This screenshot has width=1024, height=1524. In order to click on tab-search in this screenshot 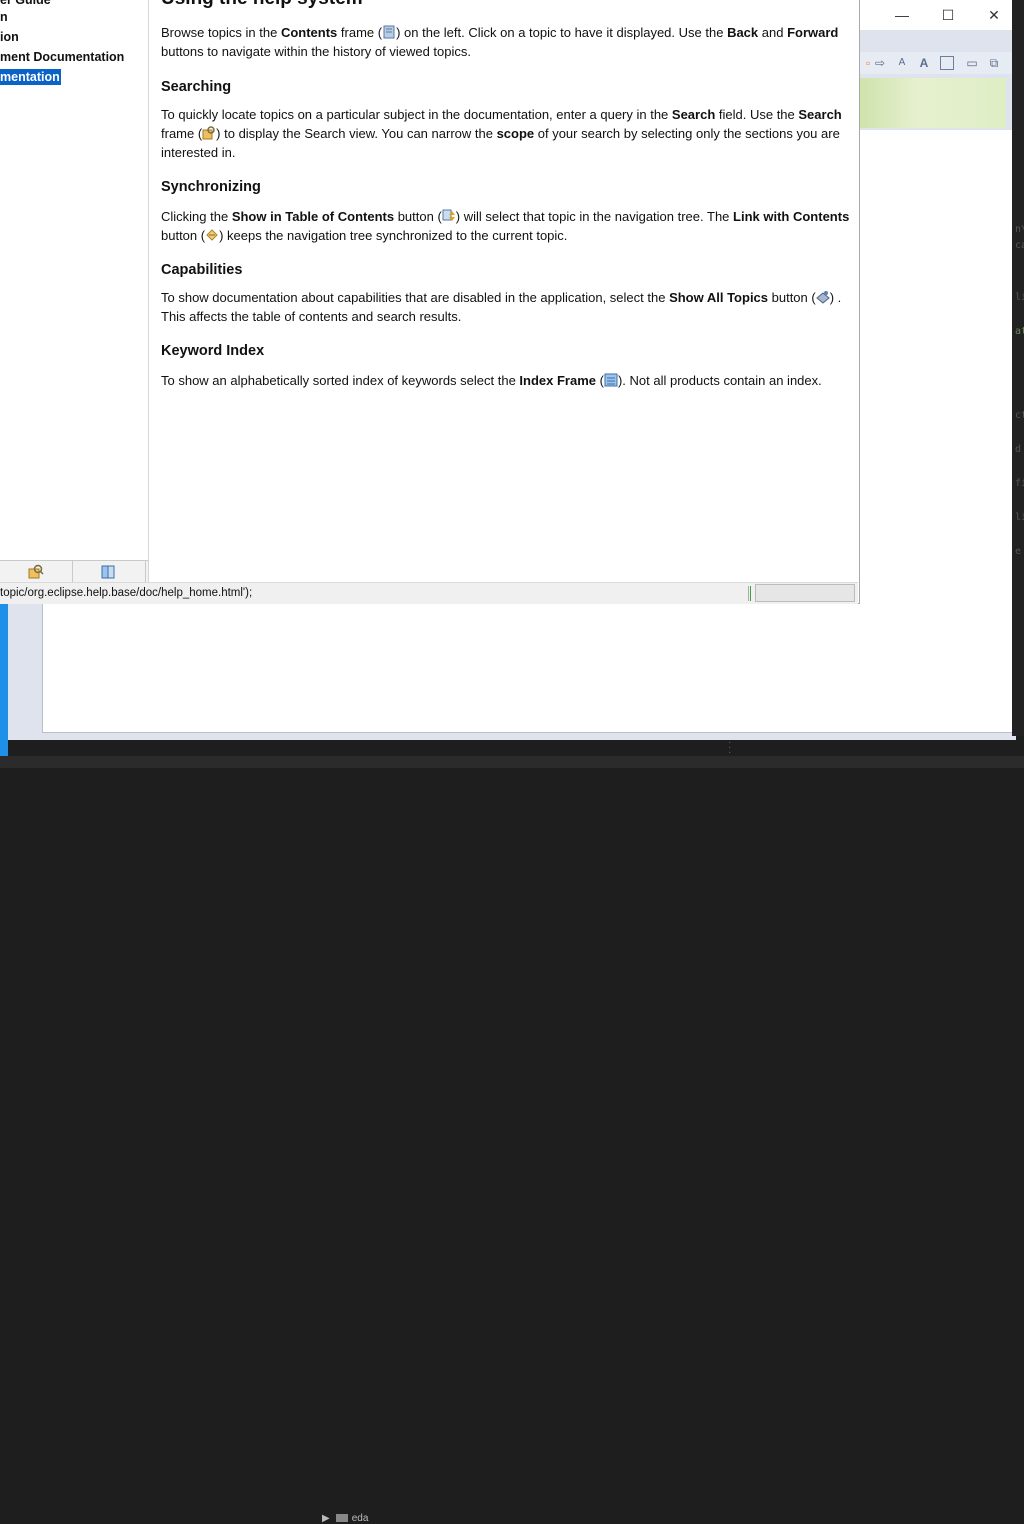, I will do `click(36, 571)`.